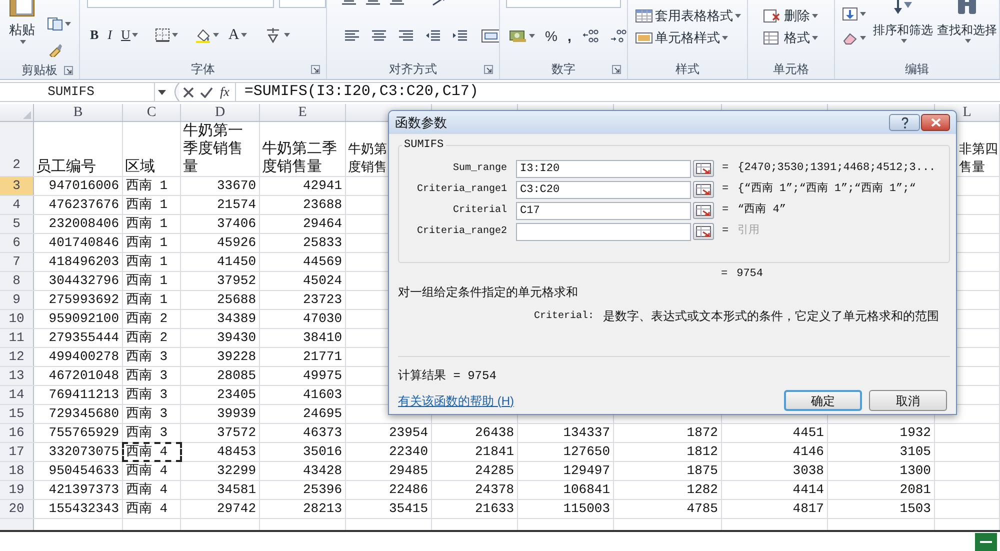  What do you see at coordinates (83, 471) in the screenshot?
I see `table-cell-text: 950454633` at bounding box center [83, 471].